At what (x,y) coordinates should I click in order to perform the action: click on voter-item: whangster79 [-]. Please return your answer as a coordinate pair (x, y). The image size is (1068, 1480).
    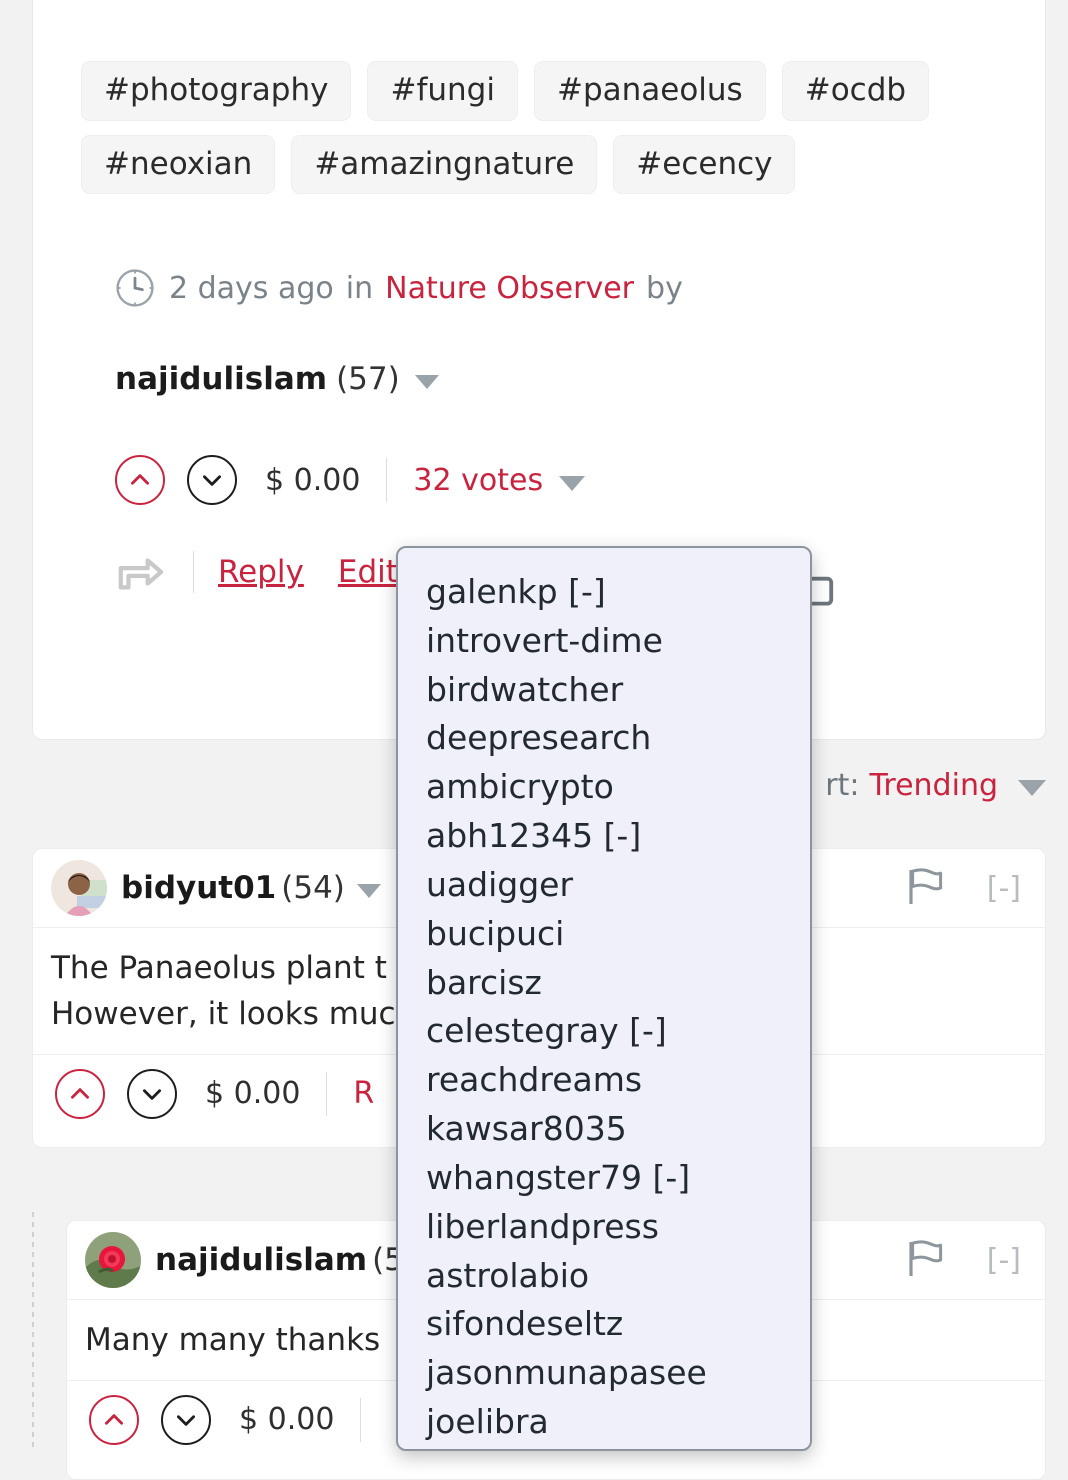
    Looking at the image, I should click on (618, 1178).